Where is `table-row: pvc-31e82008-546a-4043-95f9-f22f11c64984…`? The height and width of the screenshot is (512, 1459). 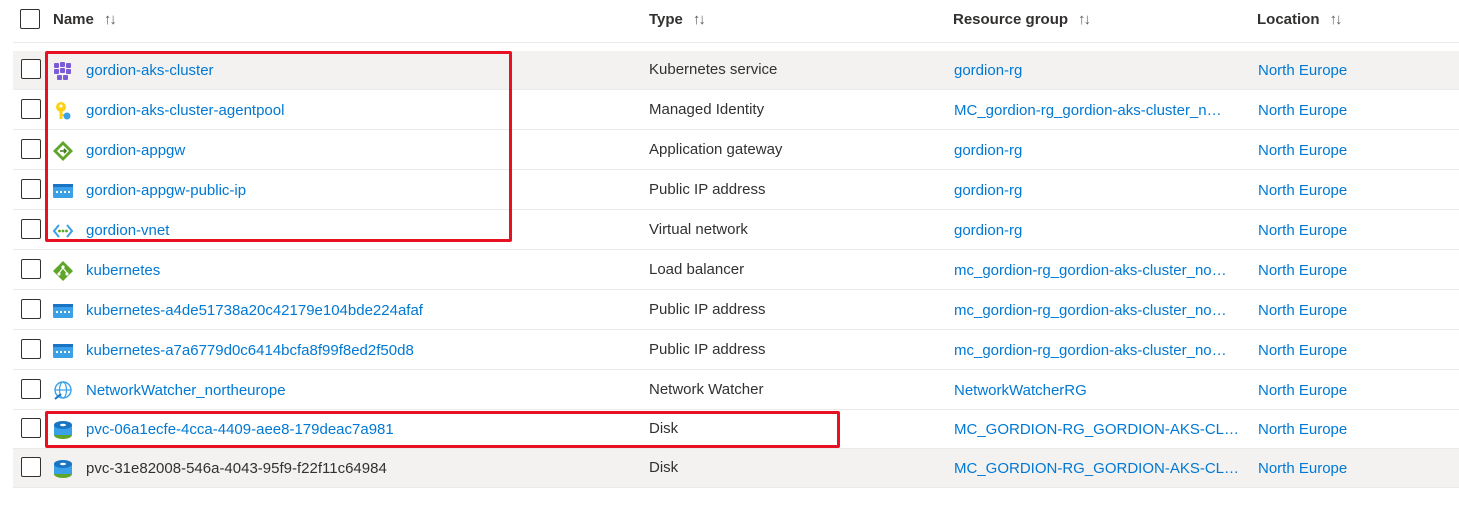
table-row: pvc-31e82008-546a-4043-95f9-f22f11c64984… is located at coordinates (736, 468).